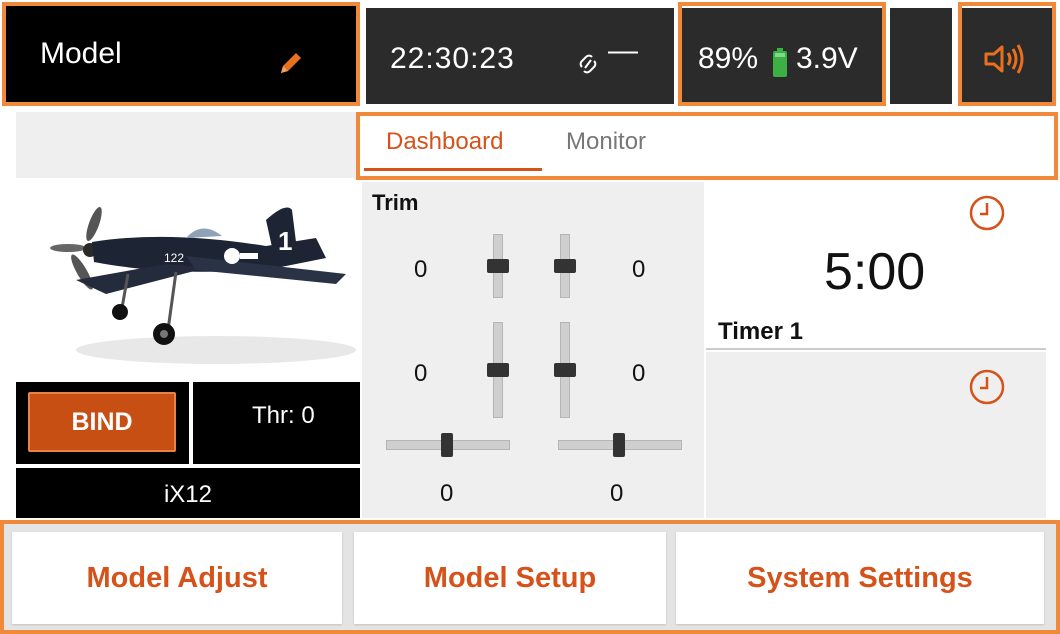 The width and height of the screenshot is (1060, 634). Describe the element at coordinates (188, 493) in the screenshot. I see `receiver-name: iX12` at that location.